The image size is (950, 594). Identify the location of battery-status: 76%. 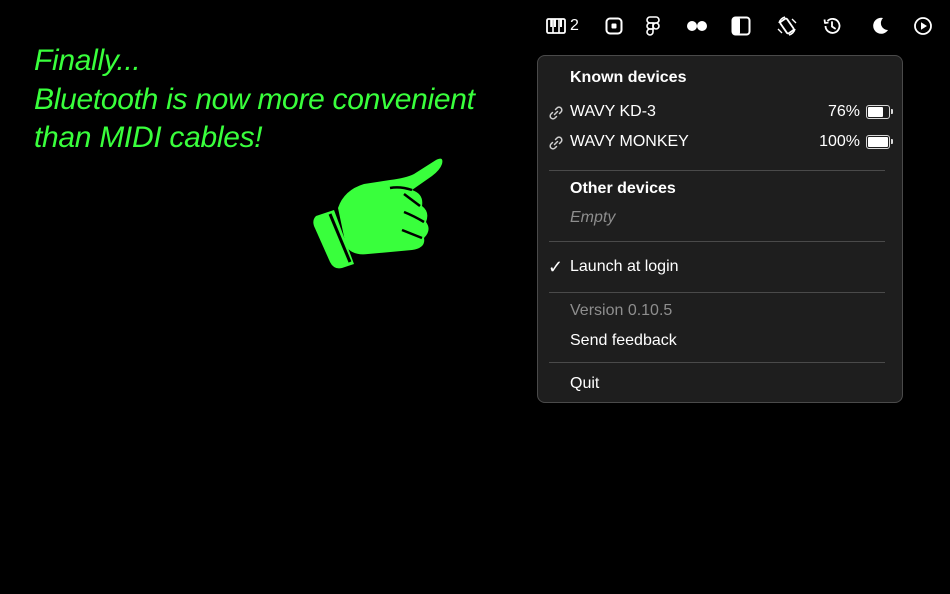
(860, 112).